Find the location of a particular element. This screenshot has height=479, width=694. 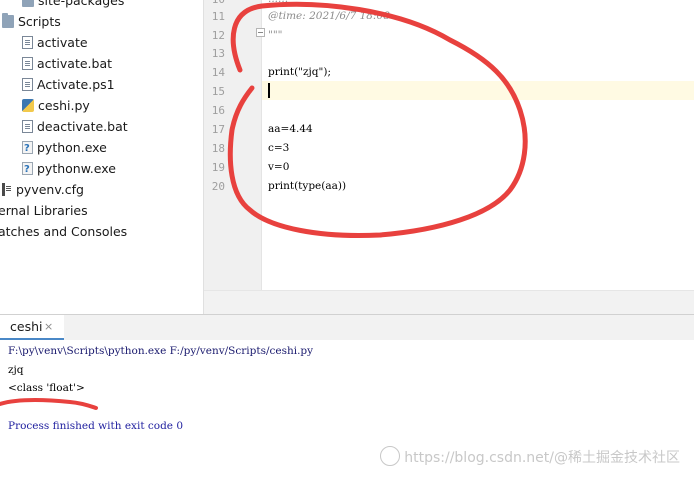

tree-item-label: Activate.ps1 is located at coordinates (76, 84).